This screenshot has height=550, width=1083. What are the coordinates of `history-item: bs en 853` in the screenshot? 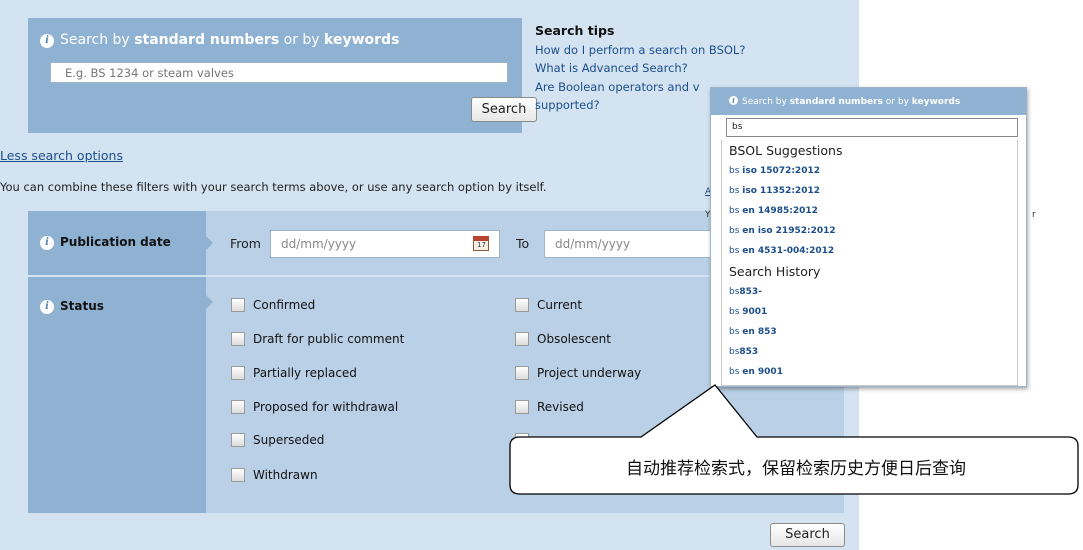 It's located at (873, 332).